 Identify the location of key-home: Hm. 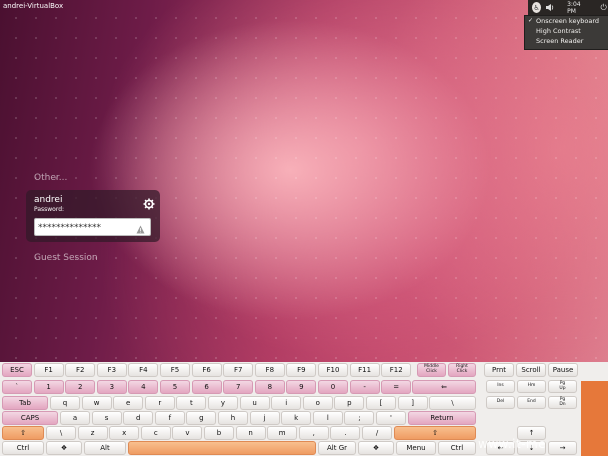
(531, 386).